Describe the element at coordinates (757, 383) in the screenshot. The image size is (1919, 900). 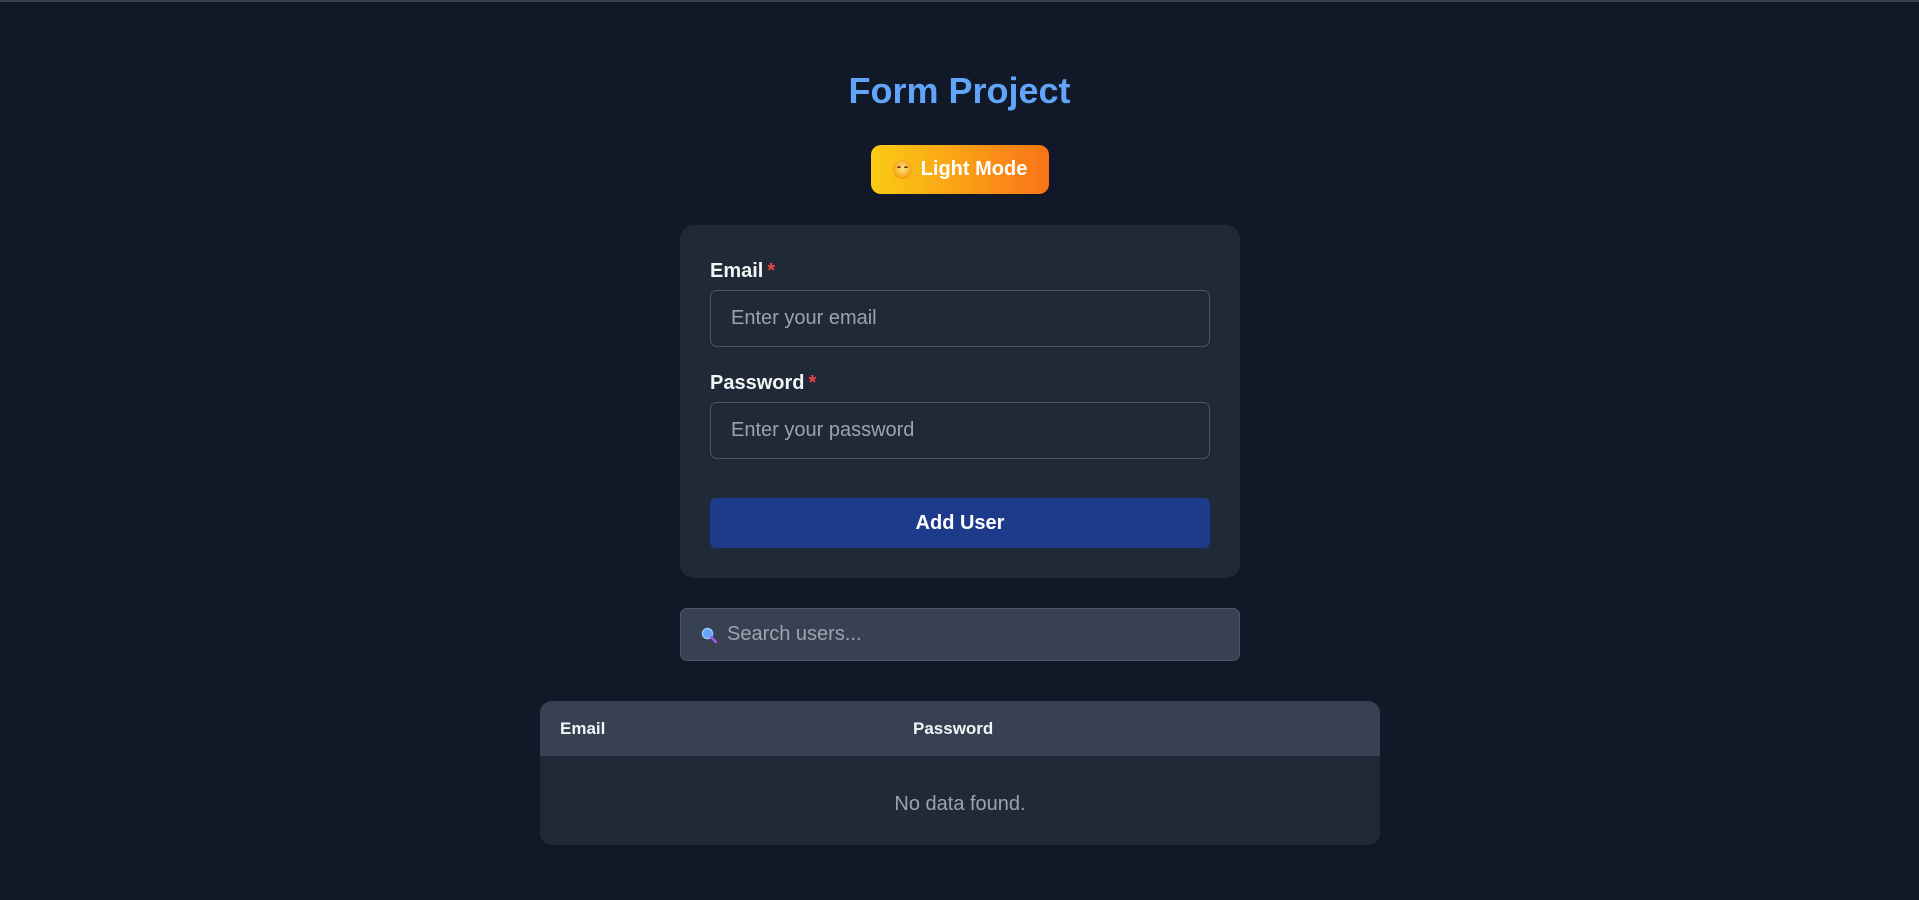
I see `password-label-text: Password` at that location.